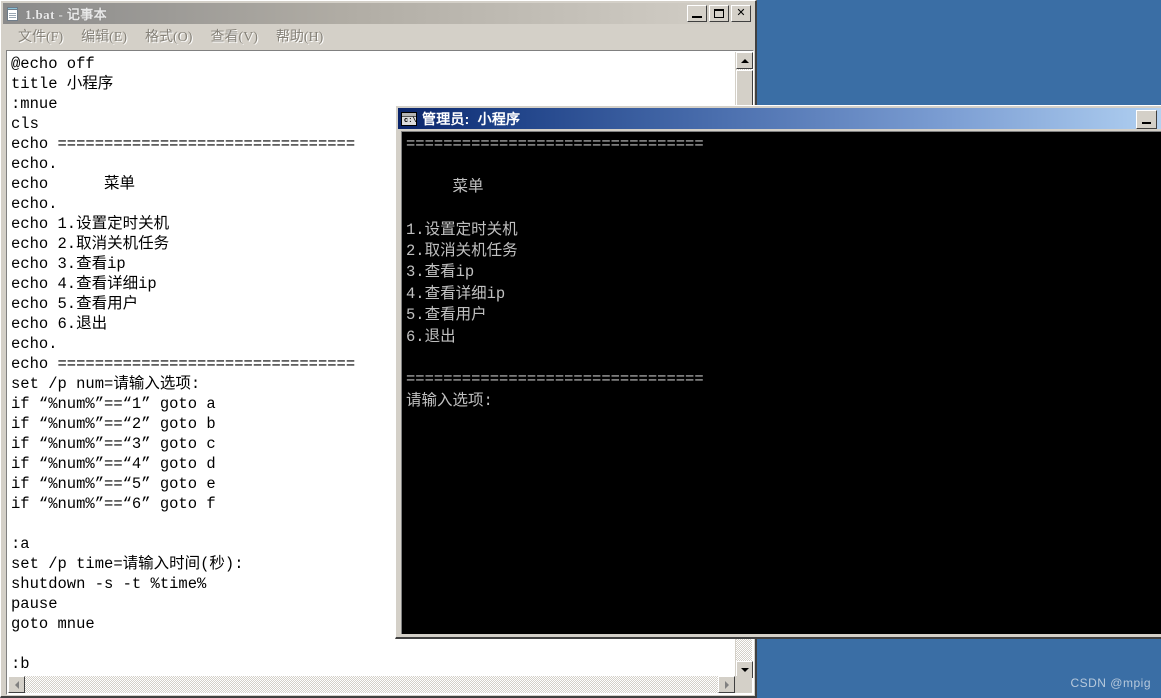 The width and height of the screenshot is (1161, 698). I want to click on scroll-right-button, so click(726, 684).